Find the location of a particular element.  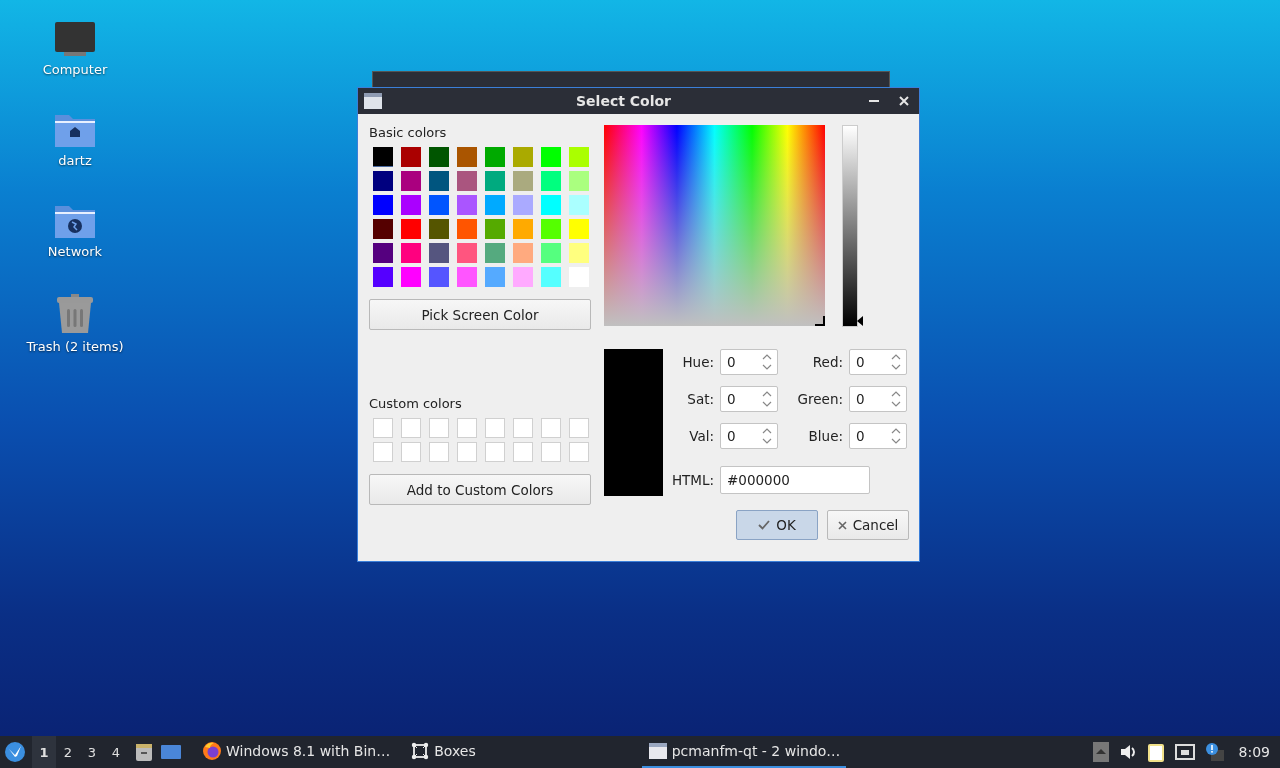

color-spectrum is located at coordinates (714, 225).